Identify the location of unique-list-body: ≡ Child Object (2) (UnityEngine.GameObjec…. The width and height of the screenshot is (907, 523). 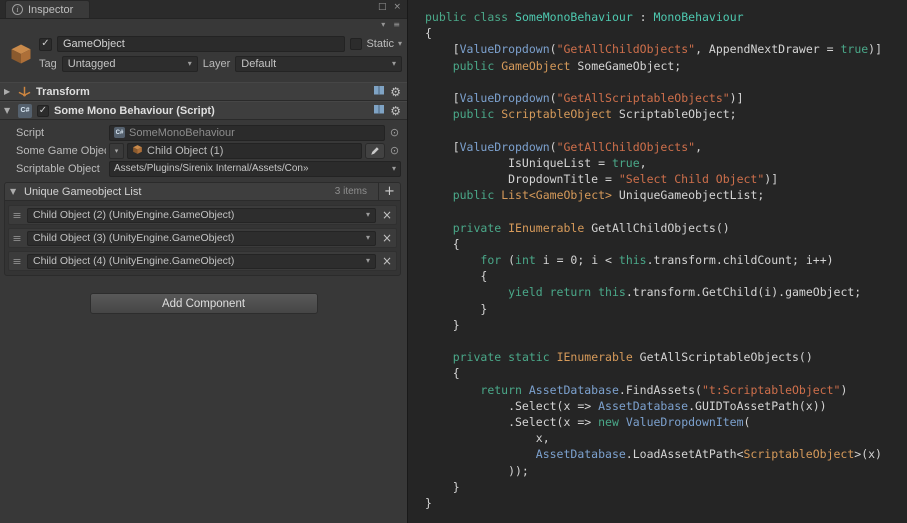
(202, 238).